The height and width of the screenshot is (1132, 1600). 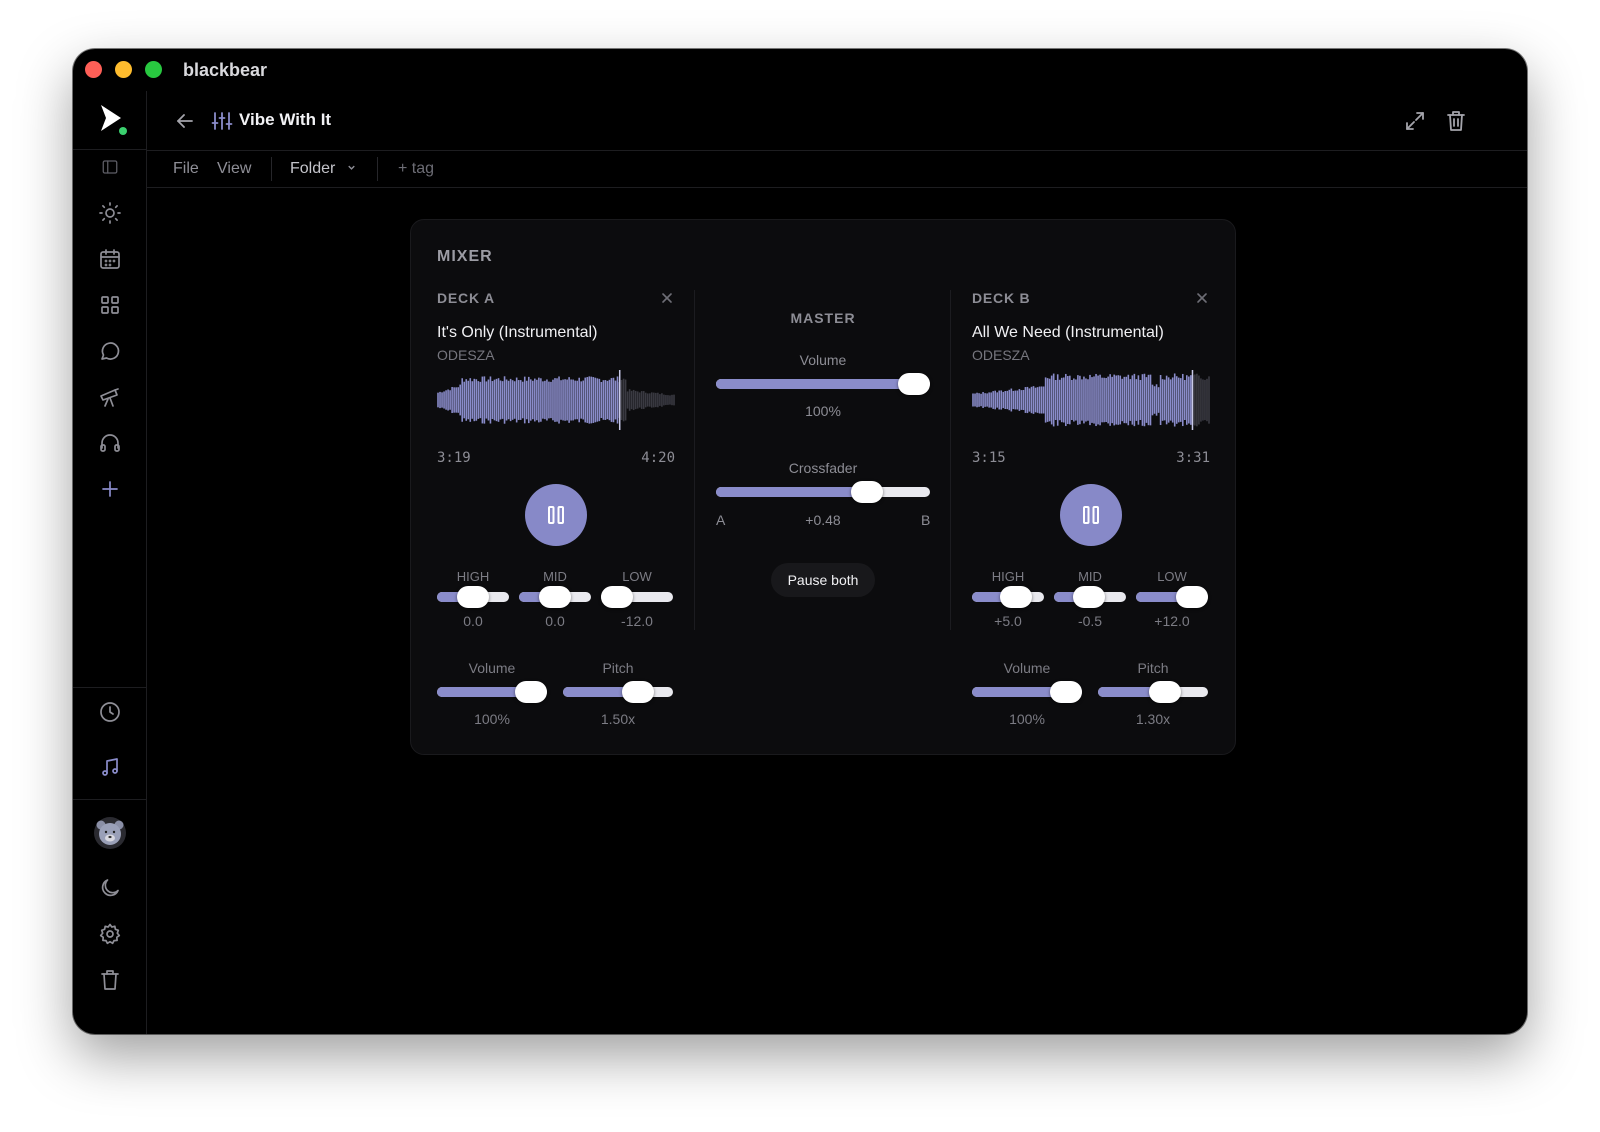 What do you see at coordinates (1001, 298) in the screenshot?
I see `deck-label: DECK B` at bounding box center [1001, 298].